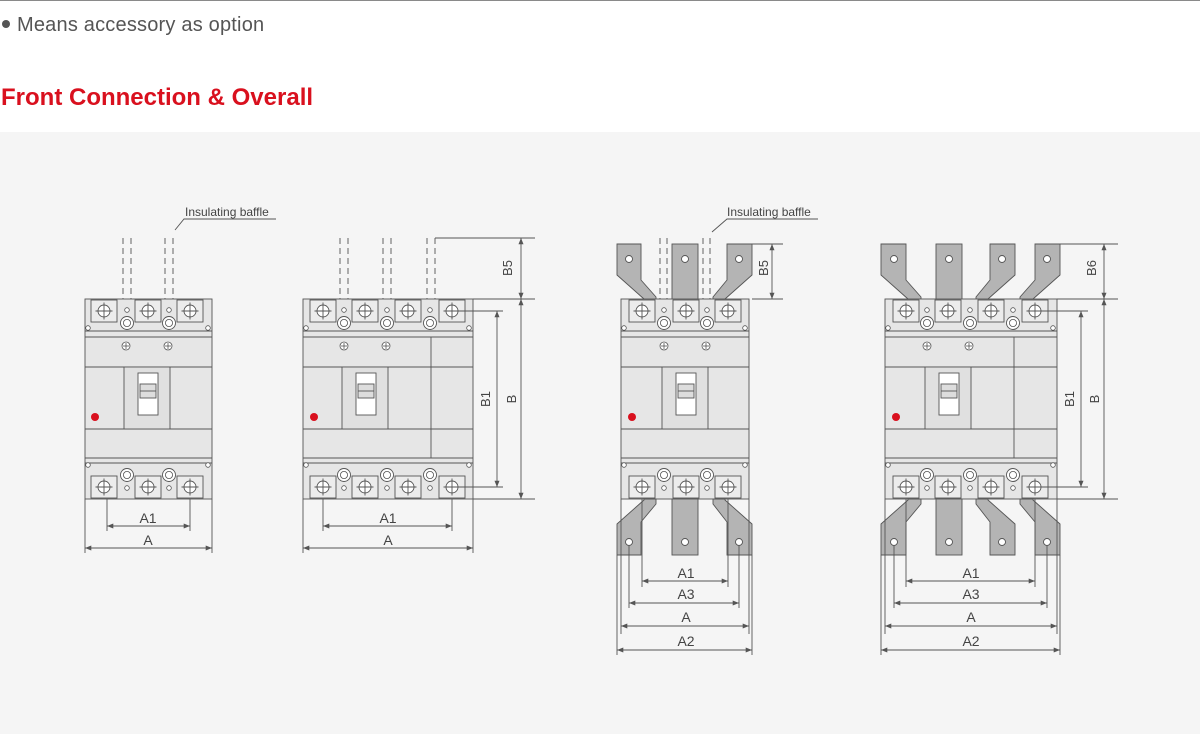 The height and width of the screenshot is (734, 1200). I want to click on d2-a-label: A, so click(388, 540).